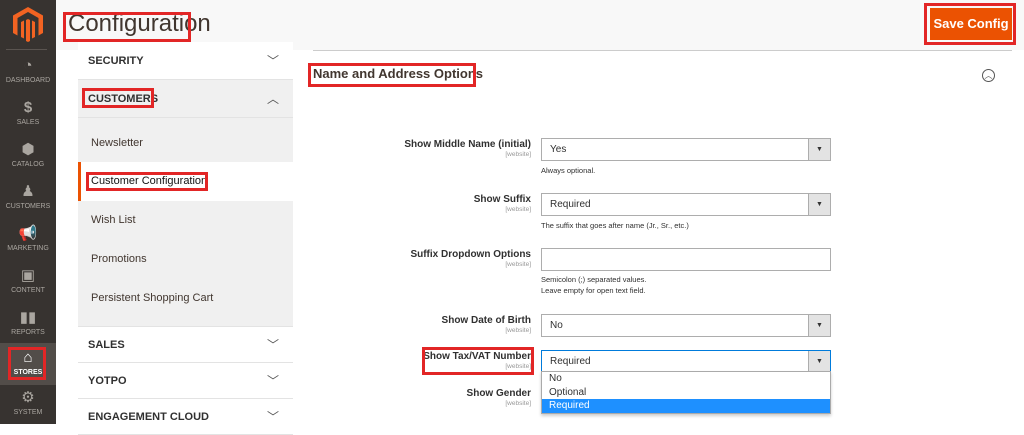 This screenshot has height=435, width=1024. Describe the element at coordinates (185, 181) in the screenshot. I see `tab-item-customer-configuration: Customer Configuration` at that location.